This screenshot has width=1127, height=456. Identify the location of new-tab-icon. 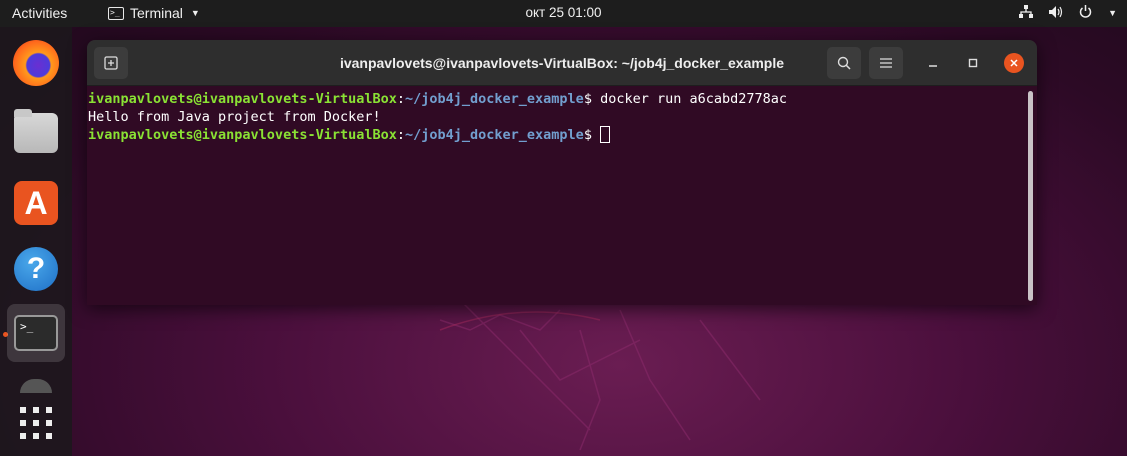
(111, 63).